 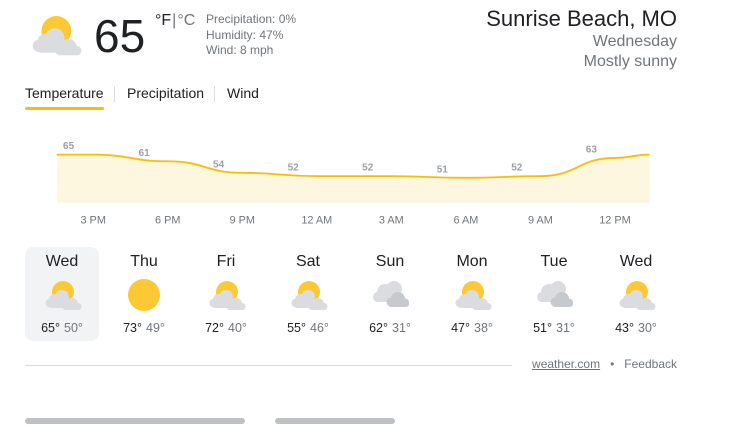 What do you see at coordinates (226, 328) in the screenshot?
I see `forecast-temps: 72° 40°` at bounding box center [226, 328].